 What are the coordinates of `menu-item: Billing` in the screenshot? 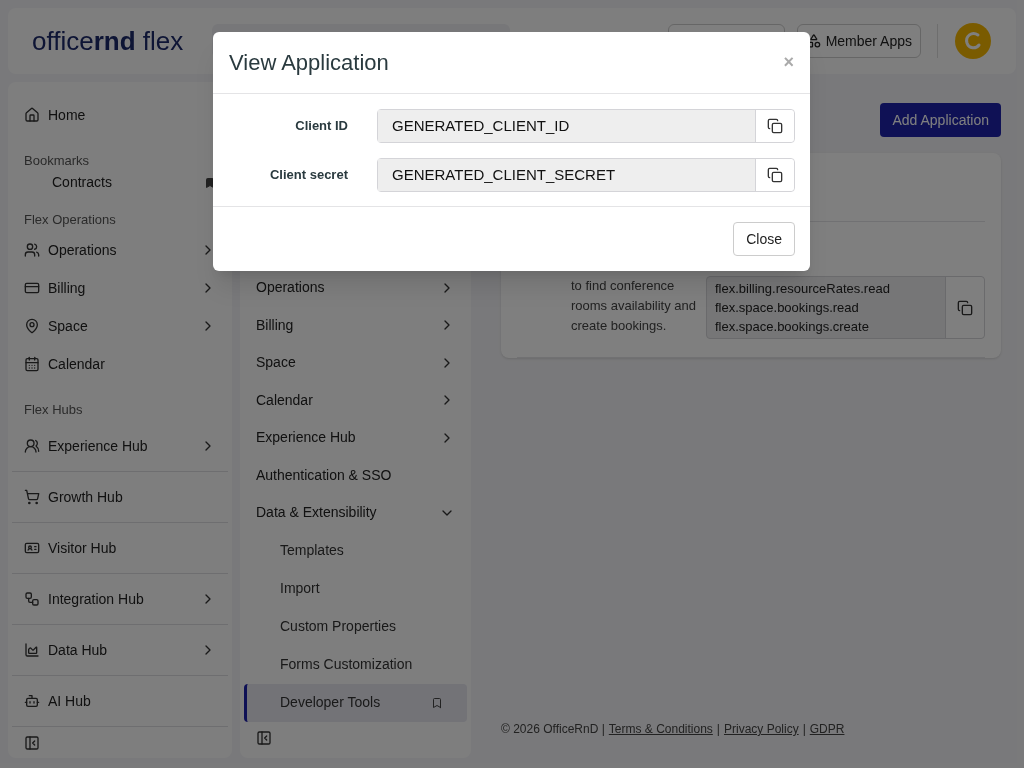 It's located at (355, 325).